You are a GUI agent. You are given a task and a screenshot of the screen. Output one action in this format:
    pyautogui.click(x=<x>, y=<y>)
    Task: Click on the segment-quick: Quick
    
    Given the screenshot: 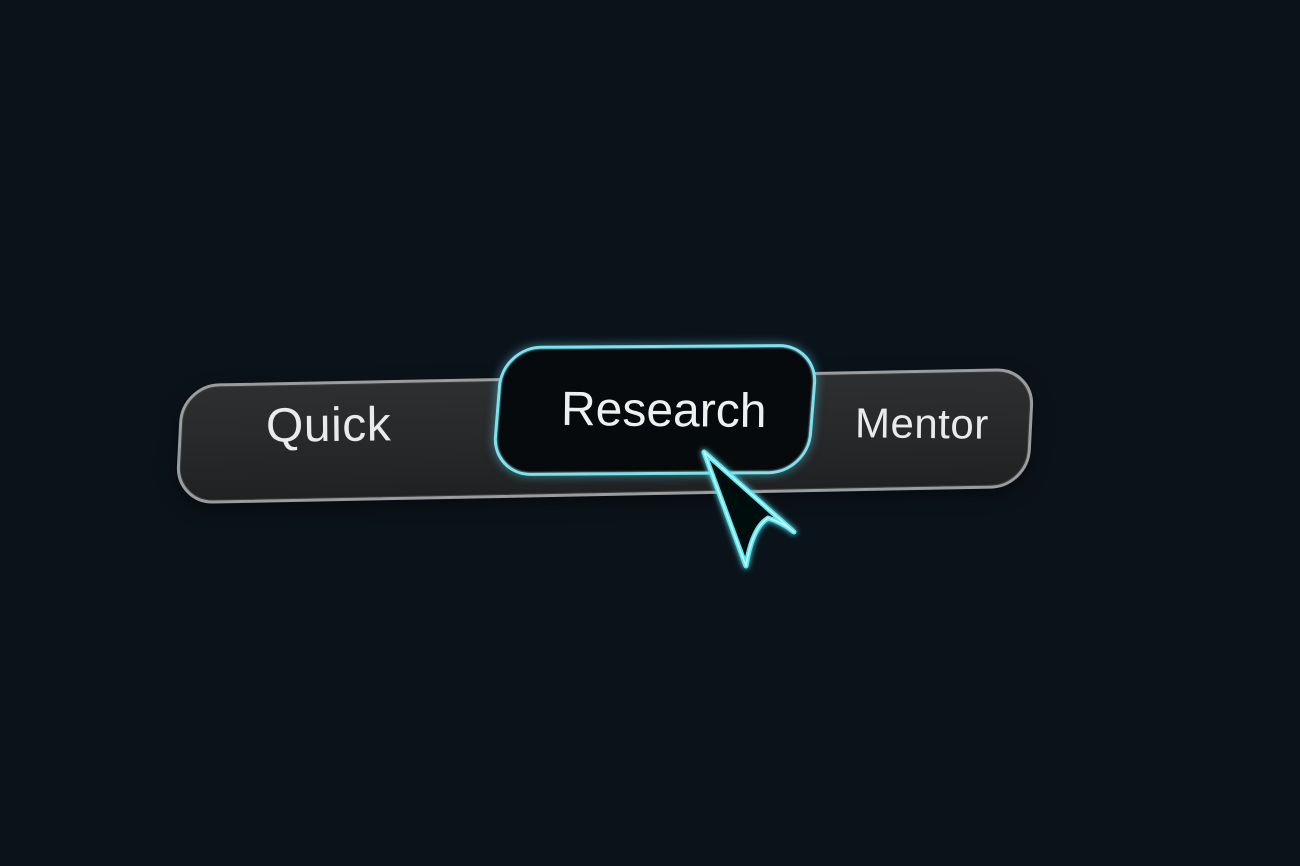 What is the action you would take?
    pyautogui.click(x=329, y=425)
    